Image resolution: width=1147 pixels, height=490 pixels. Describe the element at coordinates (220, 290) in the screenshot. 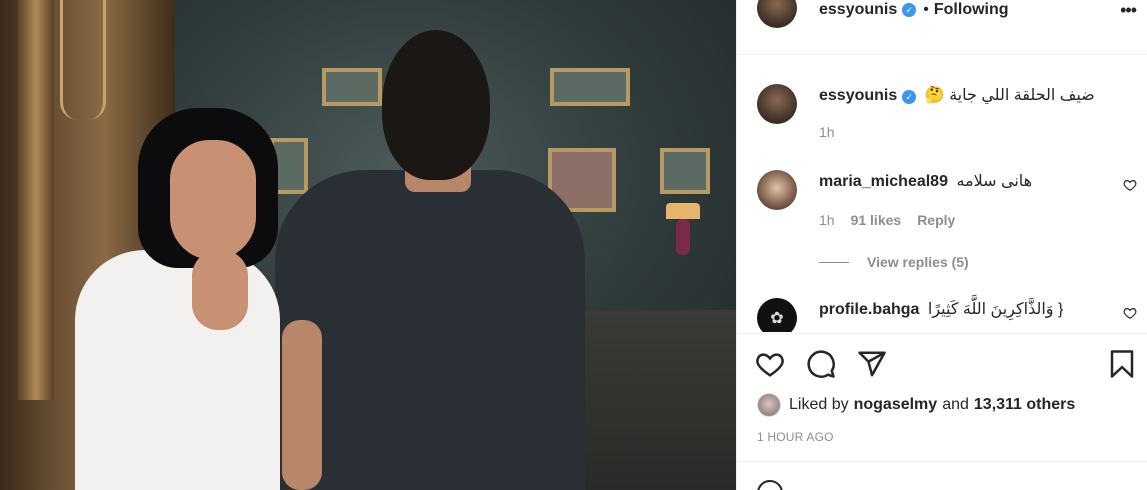

I see `photo-woman-hand` at that location.